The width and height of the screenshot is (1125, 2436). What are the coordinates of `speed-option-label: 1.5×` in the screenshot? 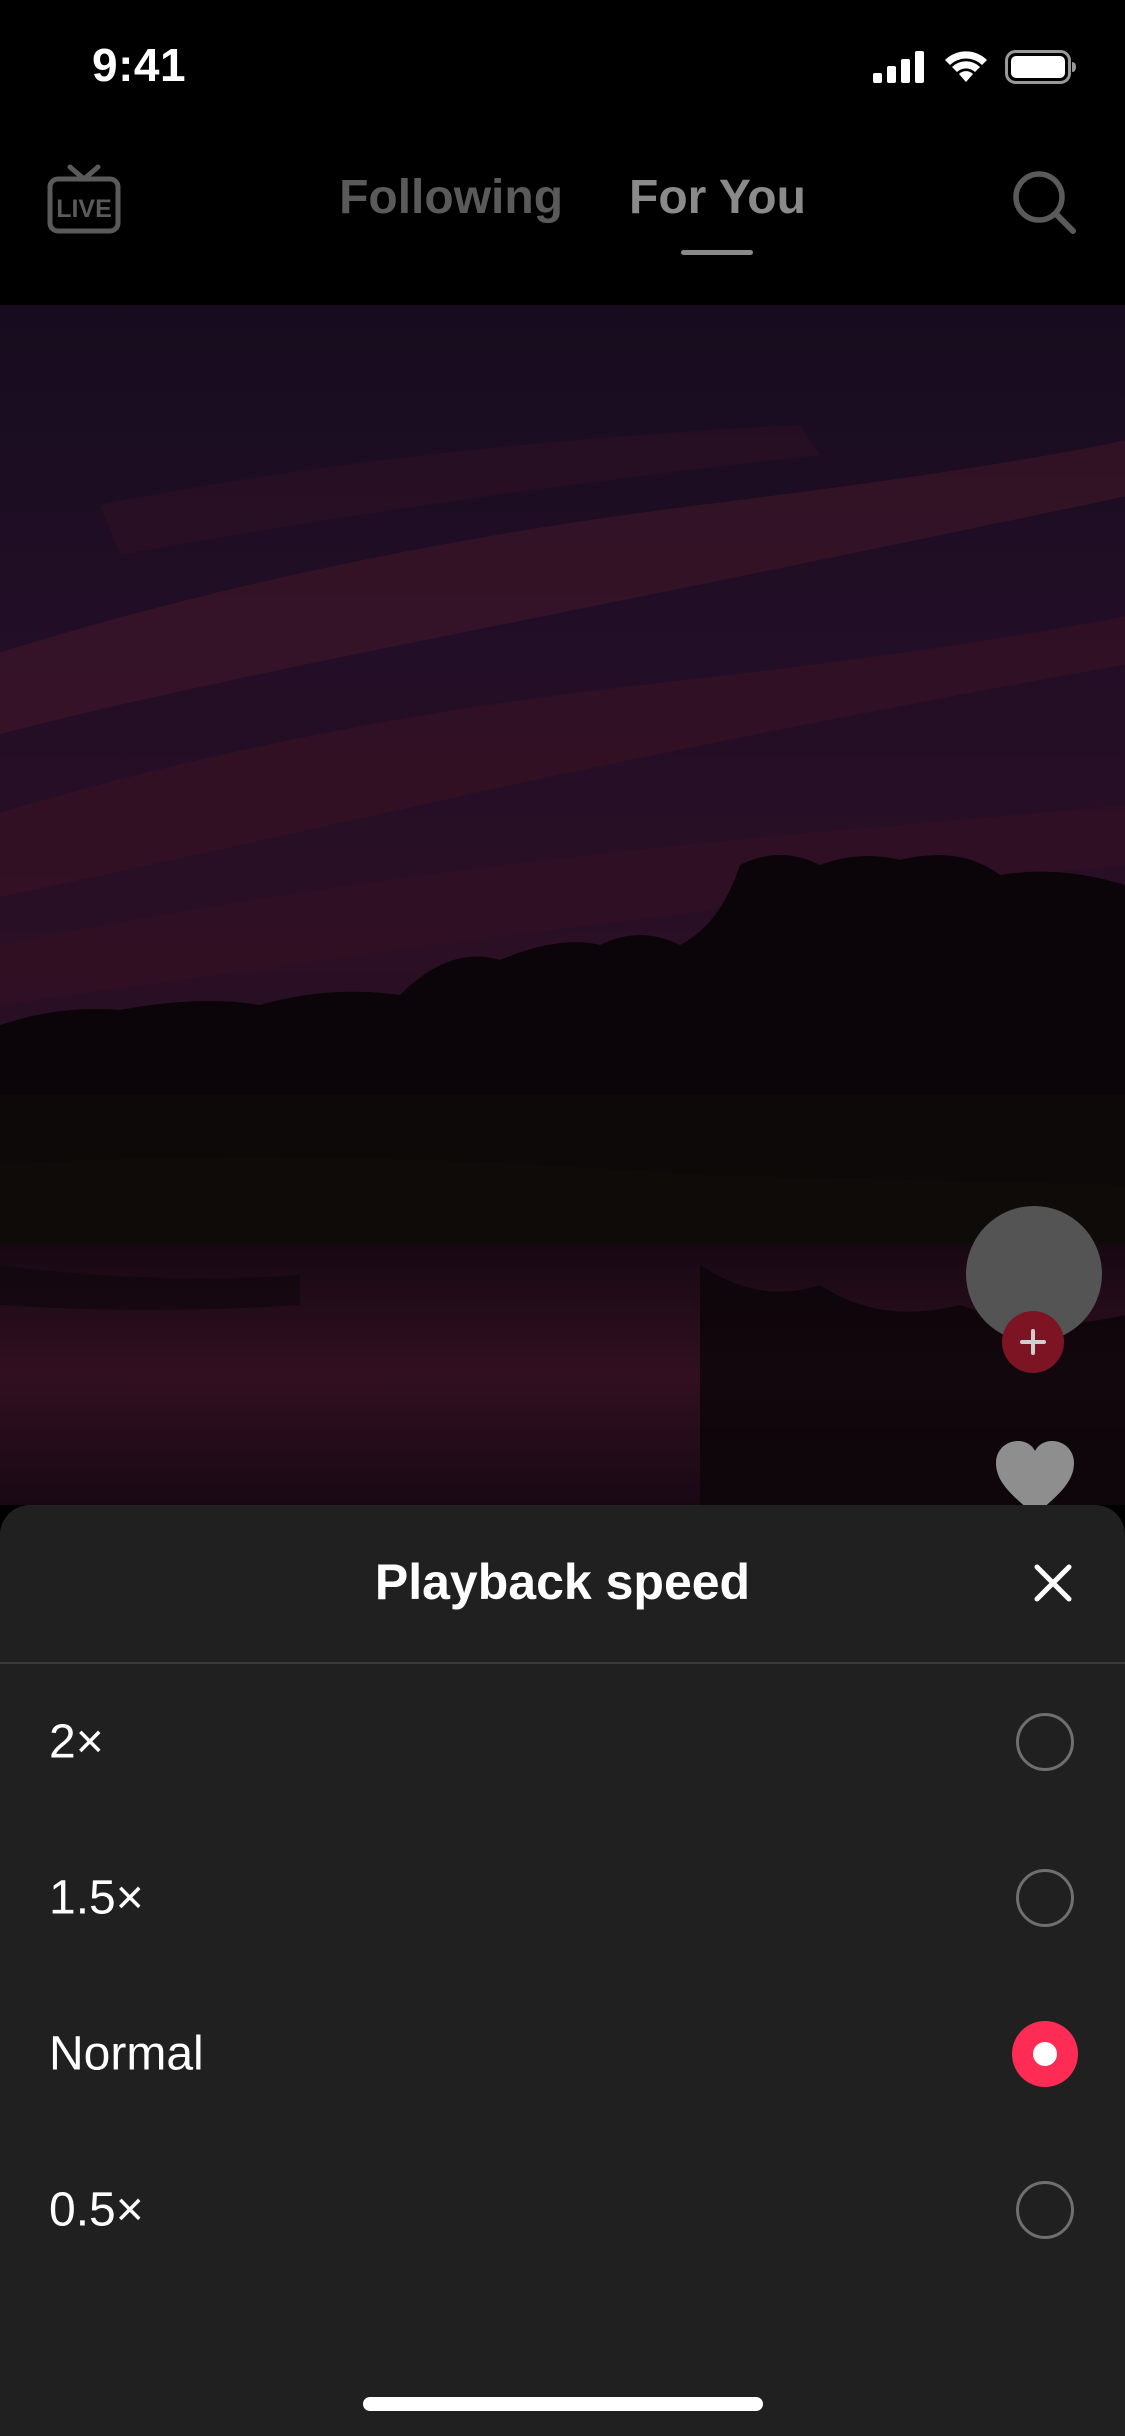 It's located at (96, 1898).